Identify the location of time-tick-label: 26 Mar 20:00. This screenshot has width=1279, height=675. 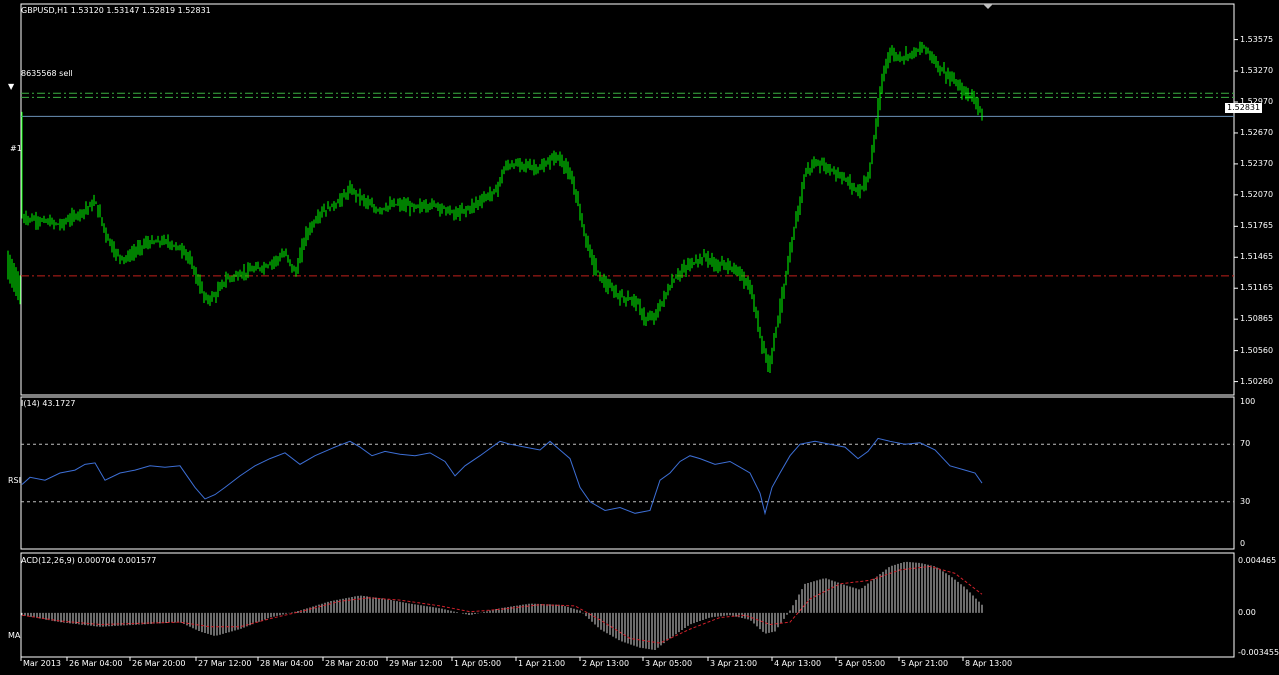
(159, 663).